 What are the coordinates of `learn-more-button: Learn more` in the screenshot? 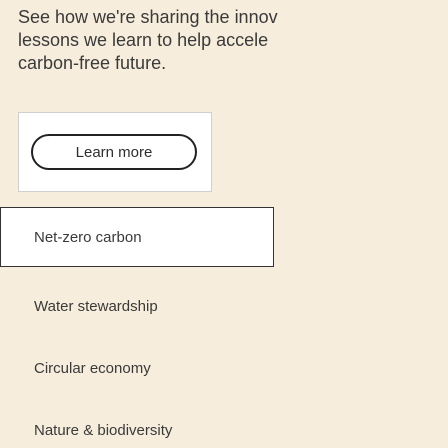 It's located at (114, 152).